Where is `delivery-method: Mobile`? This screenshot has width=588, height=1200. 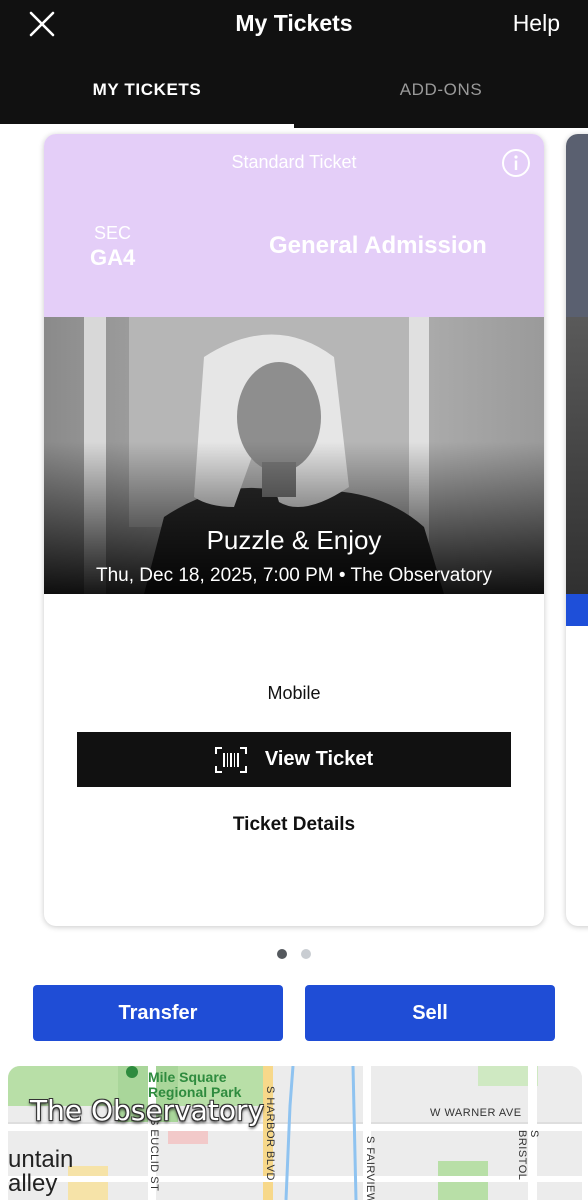 delivery-method: Mobile is located at coordinates (294, 693).